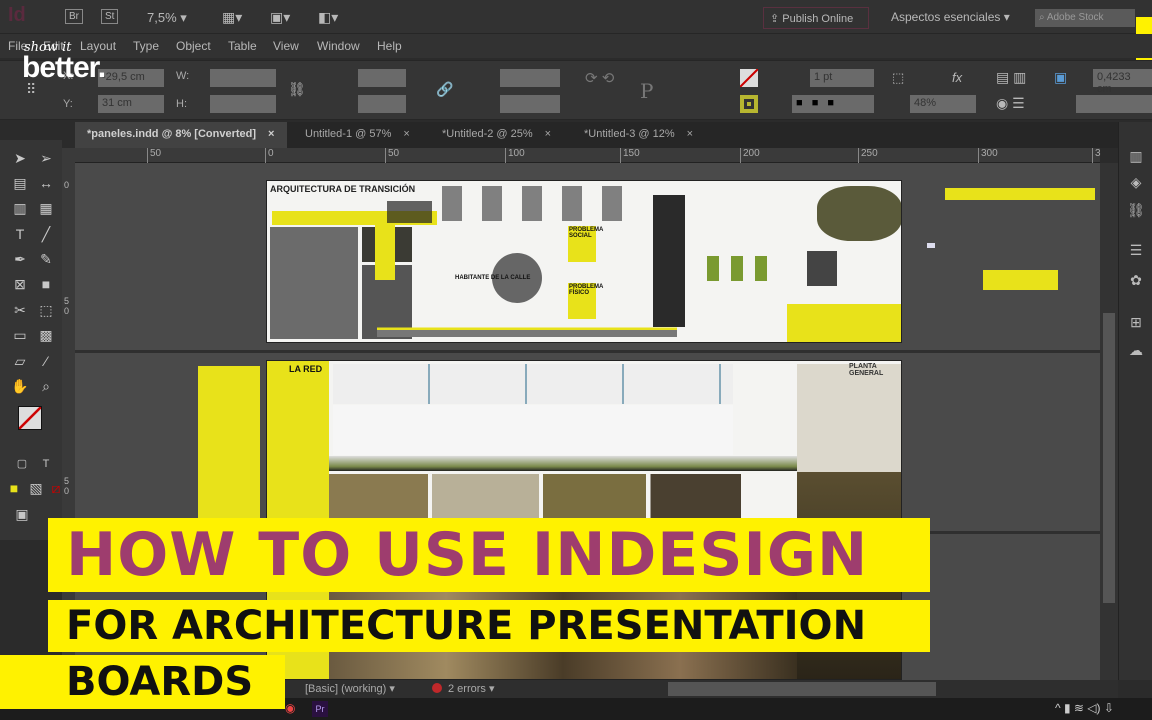 The image size is (1152, 720). Describe the element at coordinates (599, 78) in the screenshot. I see `rotate-icon: ⟳ ⟲` at that location.